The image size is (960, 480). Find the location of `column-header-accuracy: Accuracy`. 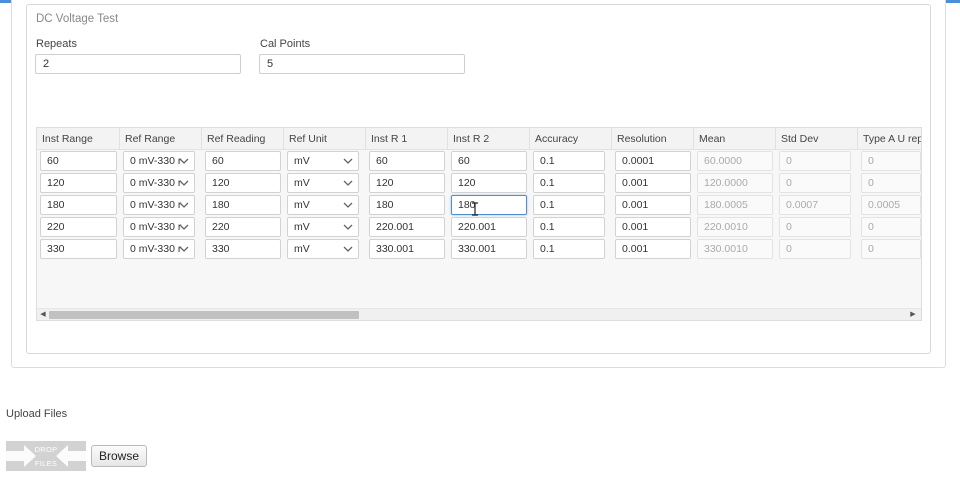

column-header-accuracy: Accuracy is located at coordinates (571, 139).